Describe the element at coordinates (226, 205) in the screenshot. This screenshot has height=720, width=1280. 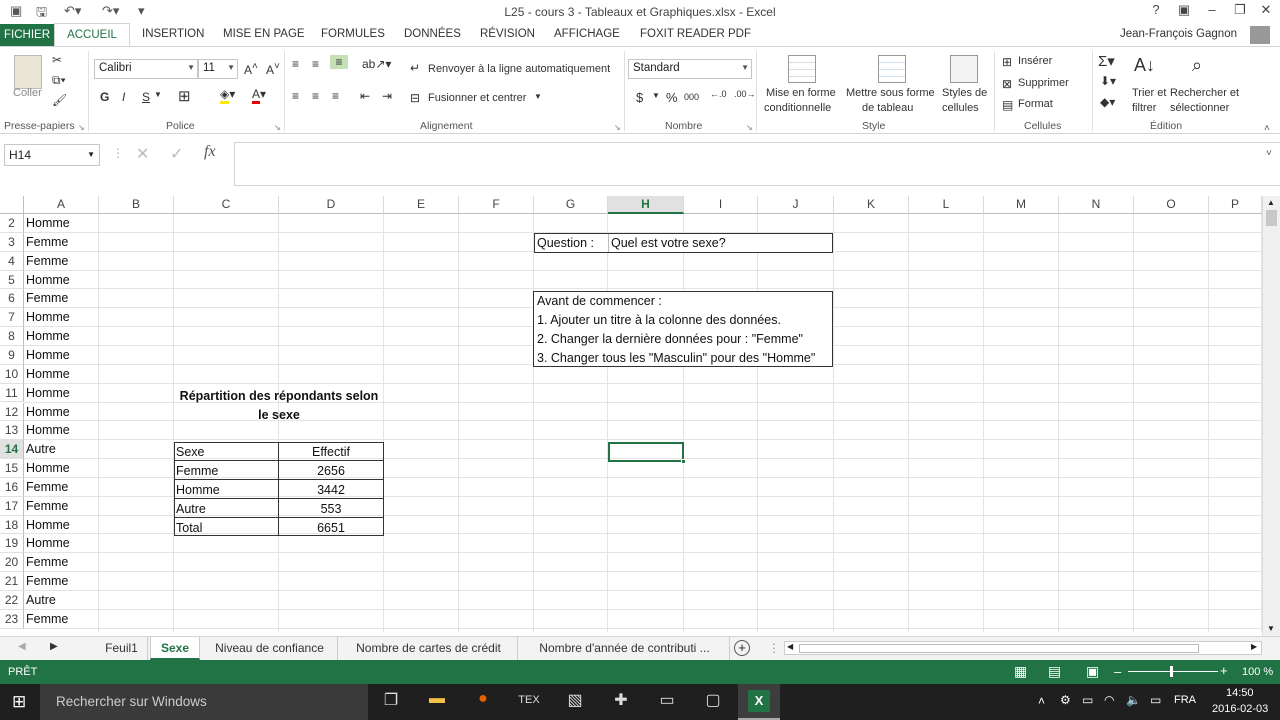
I see `column-header: C` at that location.